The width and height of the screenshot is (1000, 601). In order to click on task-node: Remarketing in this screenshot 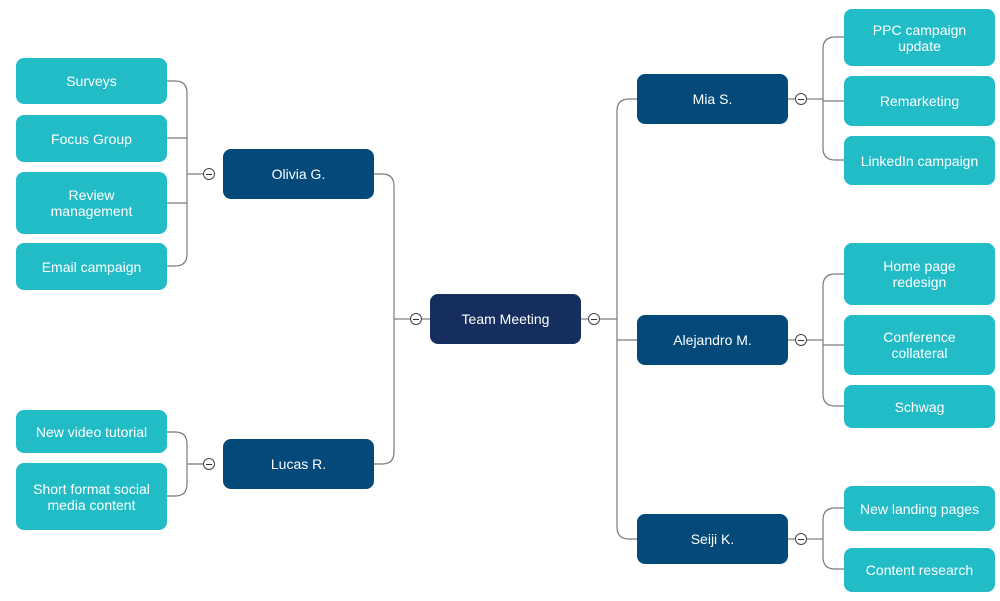, I will do `click(919, 101)`.